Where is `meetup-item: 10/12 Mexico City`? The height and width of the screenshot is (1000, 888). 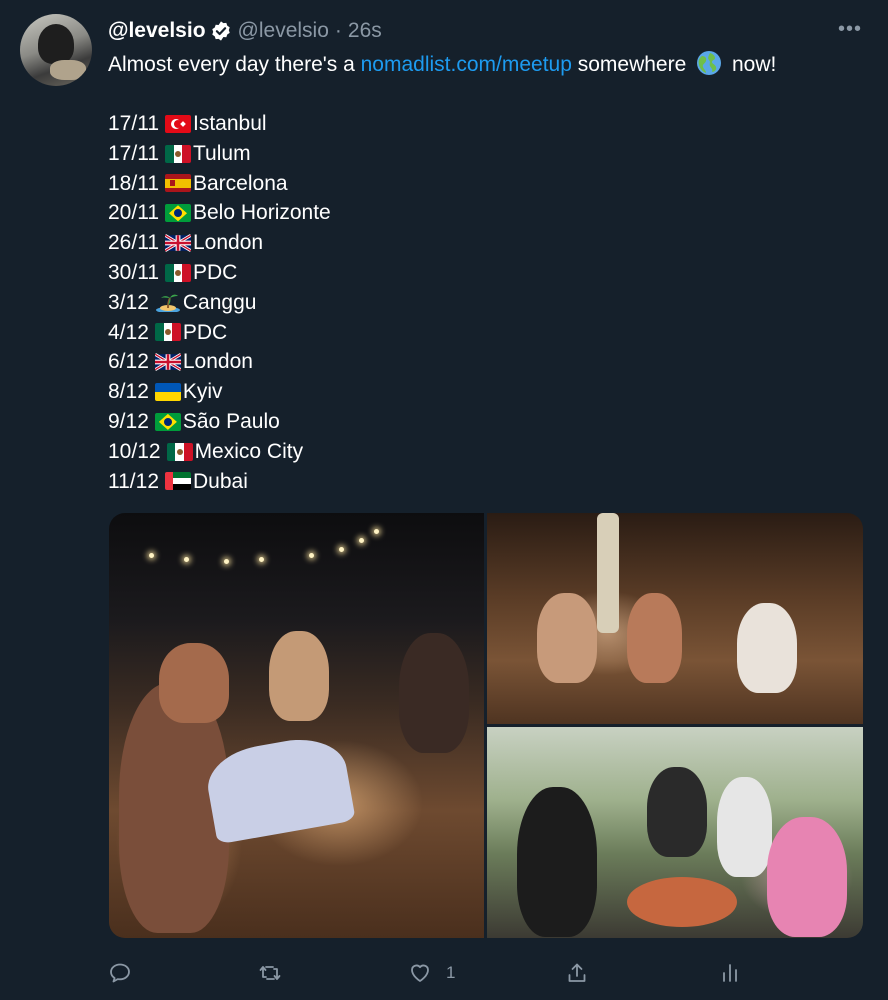 meetup-item: 10/12 Mexico City is located at coordinates (219, 452).